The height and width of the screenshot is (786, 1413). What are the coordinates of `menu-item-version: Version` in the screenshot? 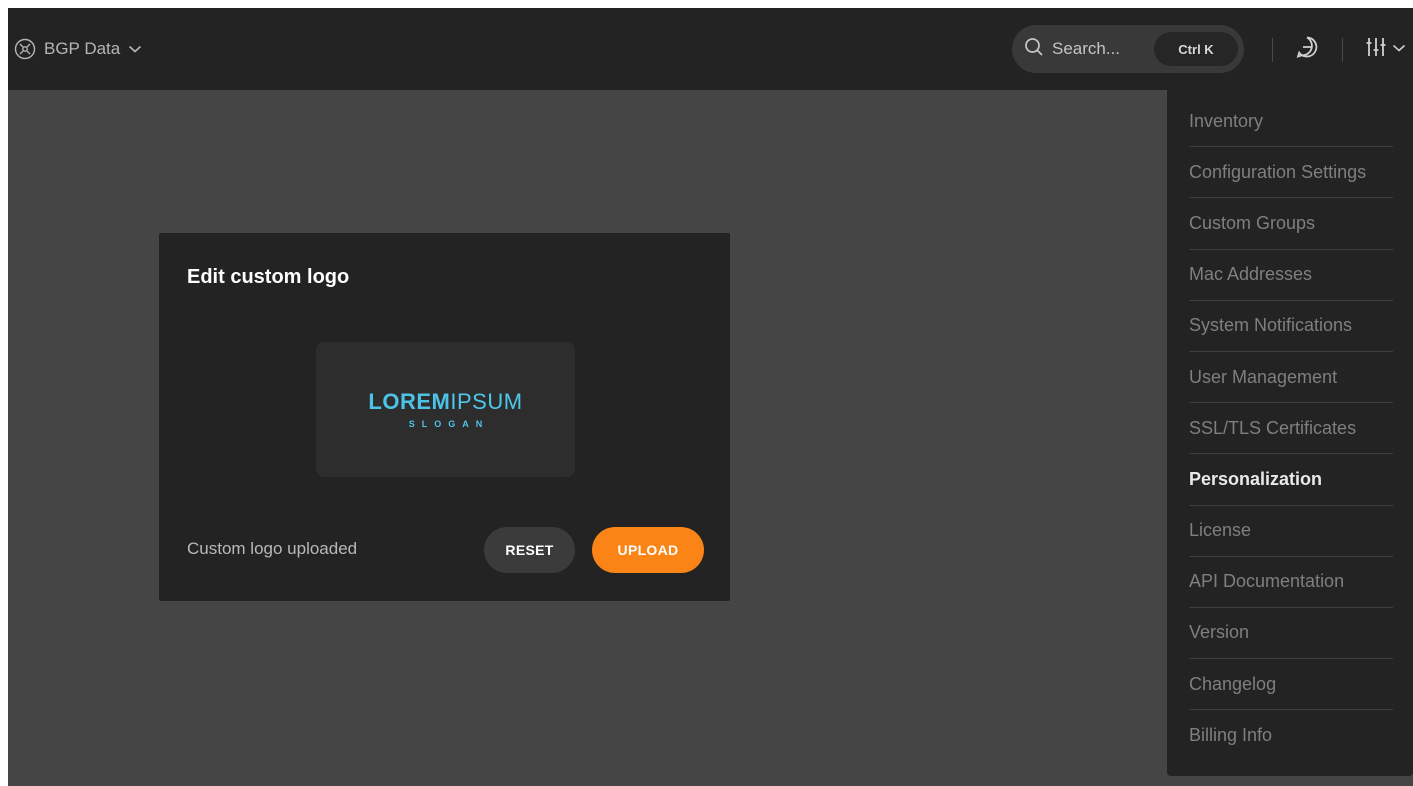 It's located at (1291, 634).